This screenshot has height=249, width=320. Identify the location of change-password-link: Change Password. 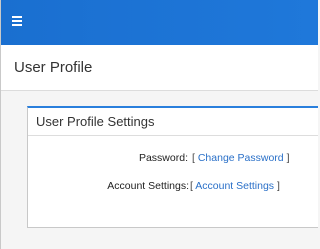
(241, 158).